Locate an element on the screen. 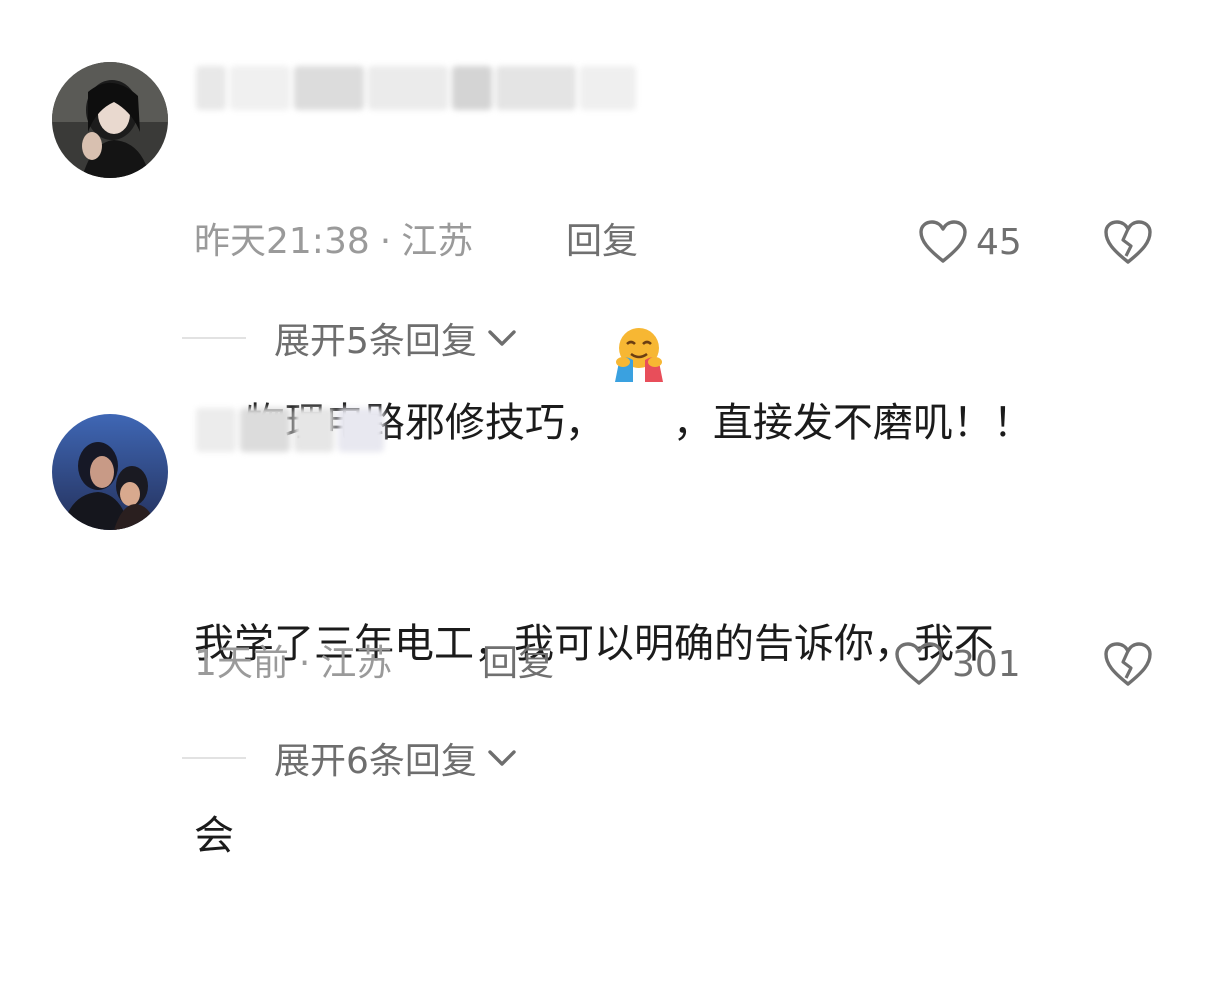 This screenshot has width=1216, height=996. like-count: 45 is located at coordinates (999, 242).